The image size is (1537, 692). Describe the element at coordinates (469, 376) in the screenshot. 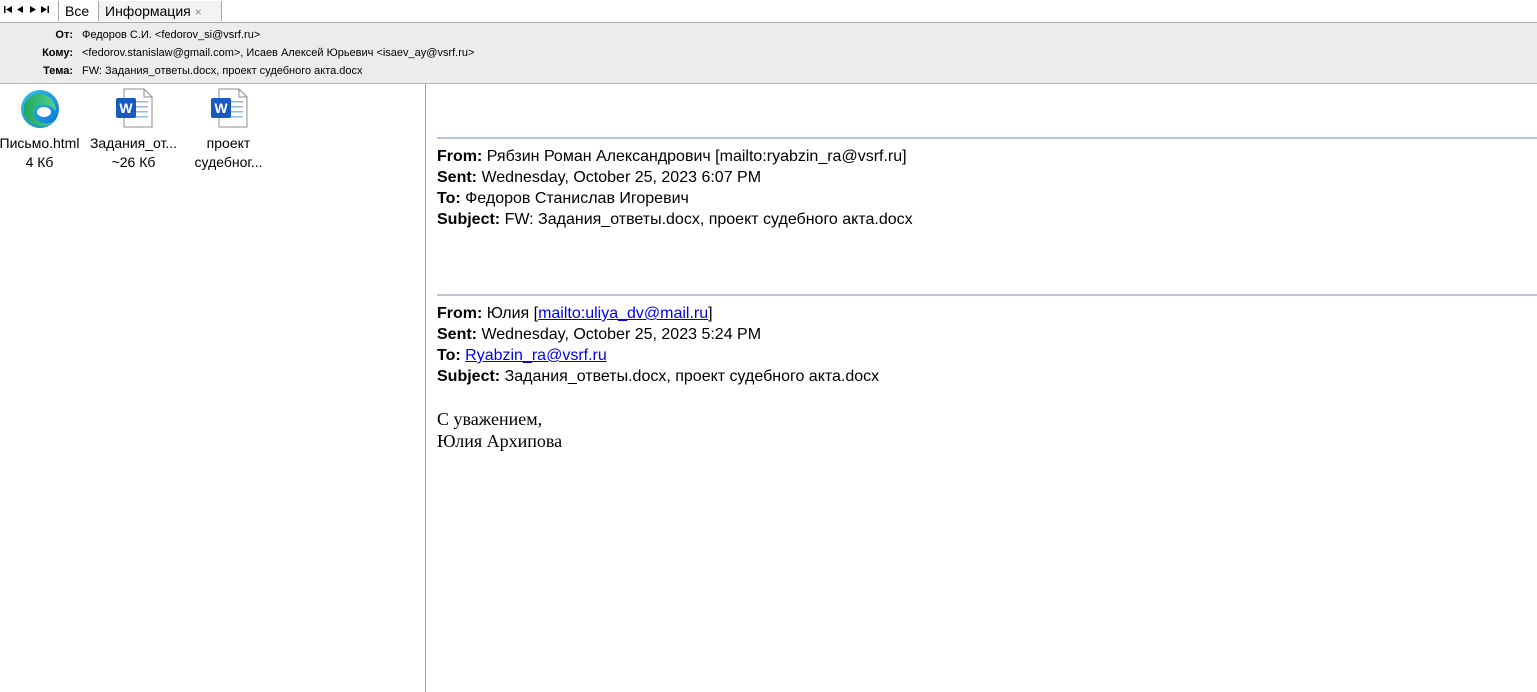

I see `fw2-subject-label: Subject:` at that location.